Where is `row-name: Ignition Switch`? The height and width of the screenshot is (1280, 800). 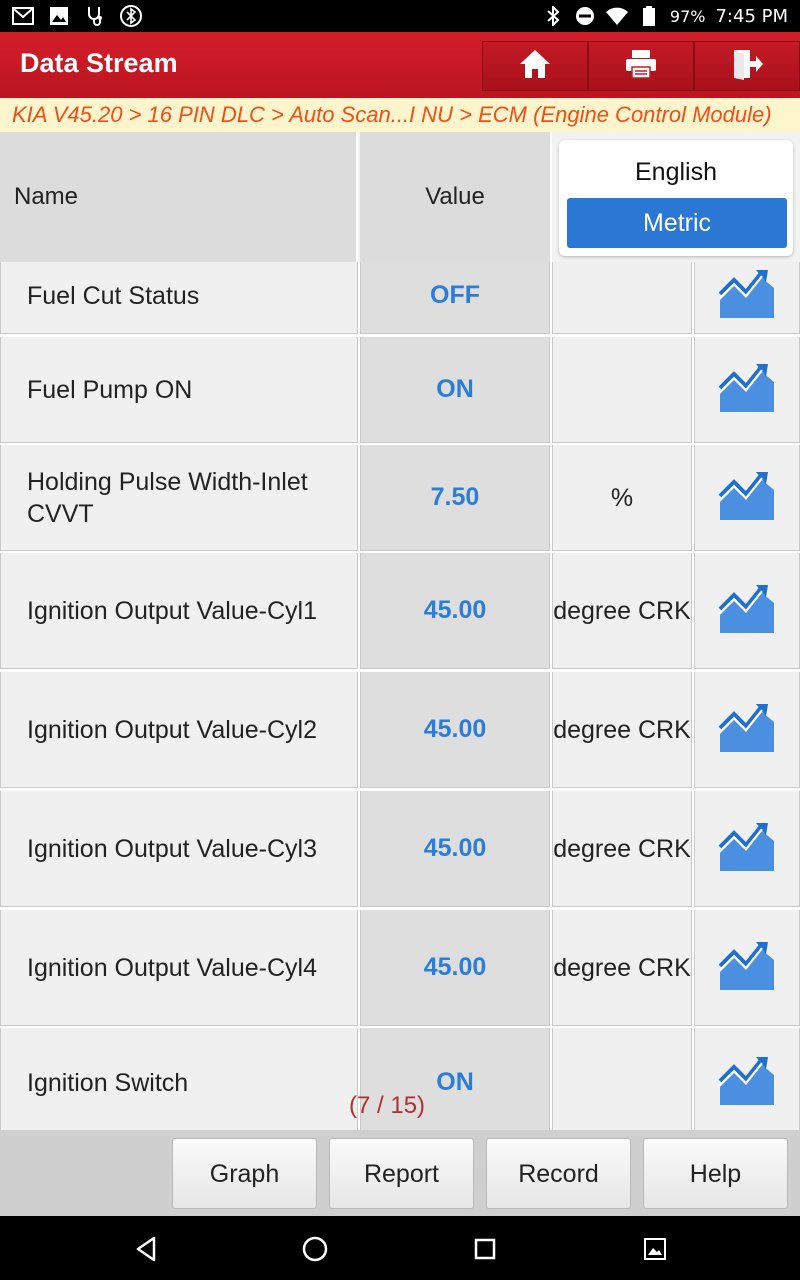 row-name: Ignition Switch is located at coordinates (179, 1079).